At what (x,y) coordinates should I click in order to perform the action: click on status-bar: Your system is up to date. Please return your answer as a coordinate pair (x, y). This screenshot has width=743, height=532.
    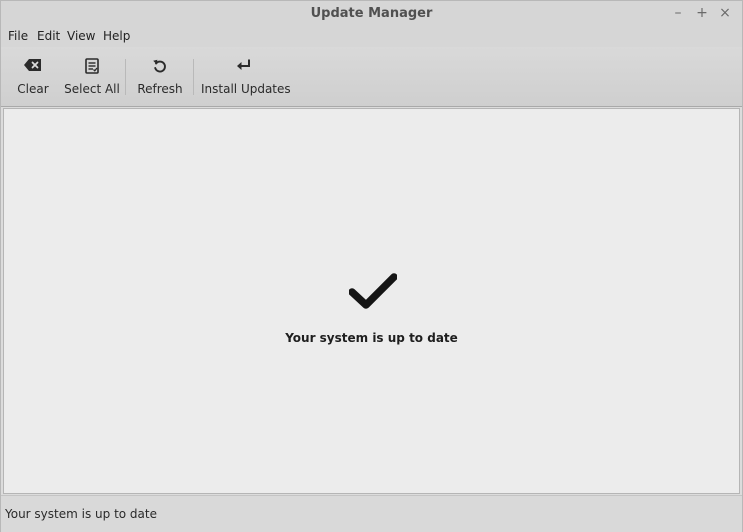
    Looking at the image, I should click on (371, 513).